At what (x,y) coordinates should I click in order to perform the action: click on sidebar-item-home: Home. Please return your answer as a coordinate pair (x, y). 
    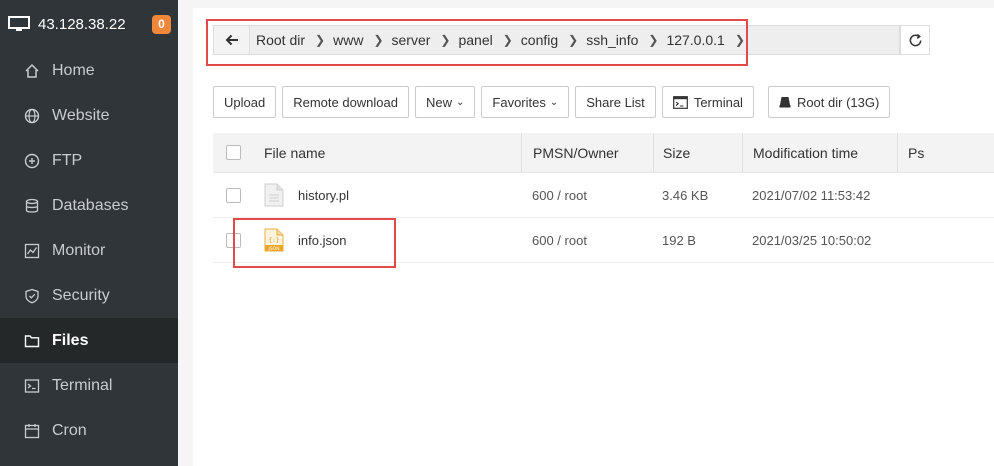
    Looking at the image, I should click on (89, 70).